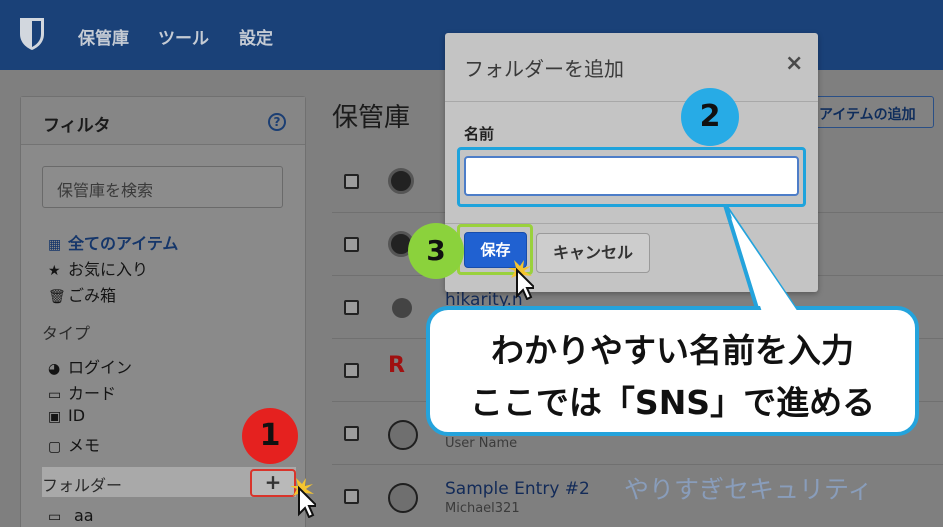  Describe the element at coordinates (55, 517) in the screenshot. I see `folder-icon: ▭` at that location.